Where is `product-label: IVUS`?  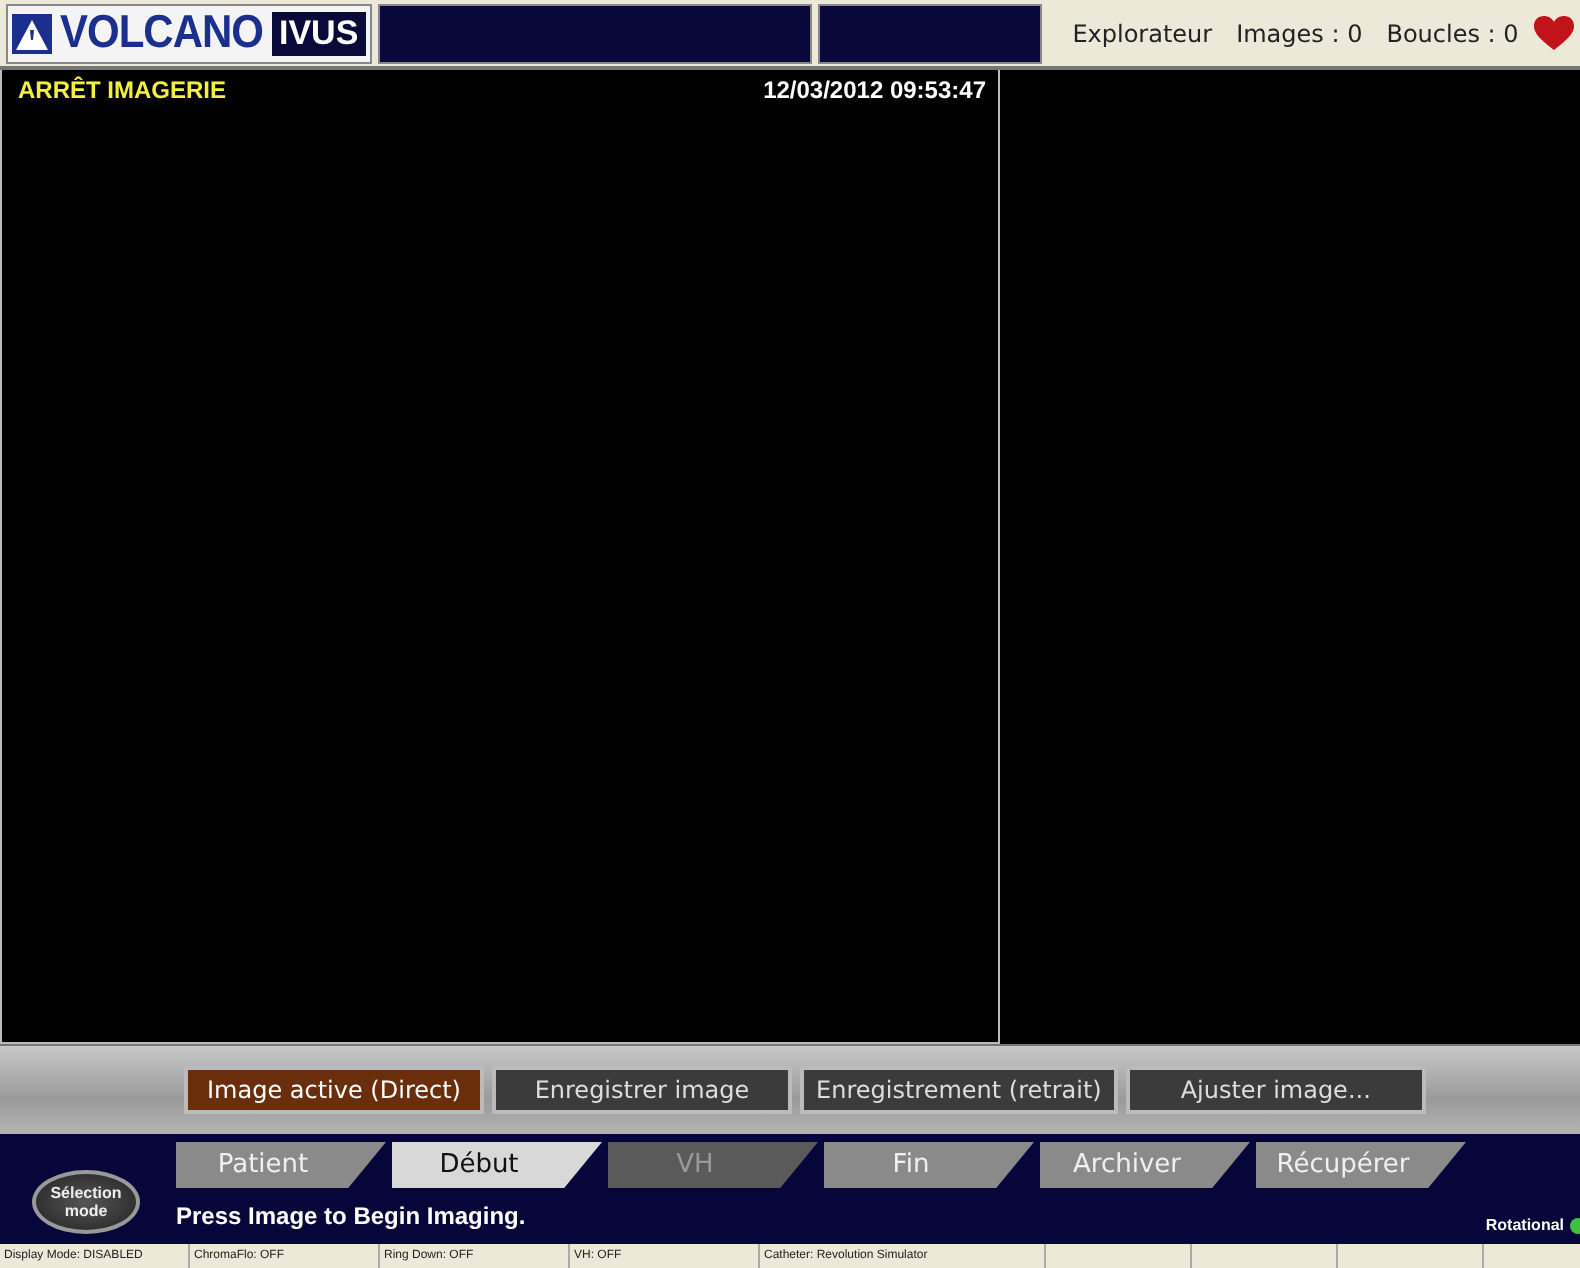
product-label: IVUS is located at coordinates (319, 33).